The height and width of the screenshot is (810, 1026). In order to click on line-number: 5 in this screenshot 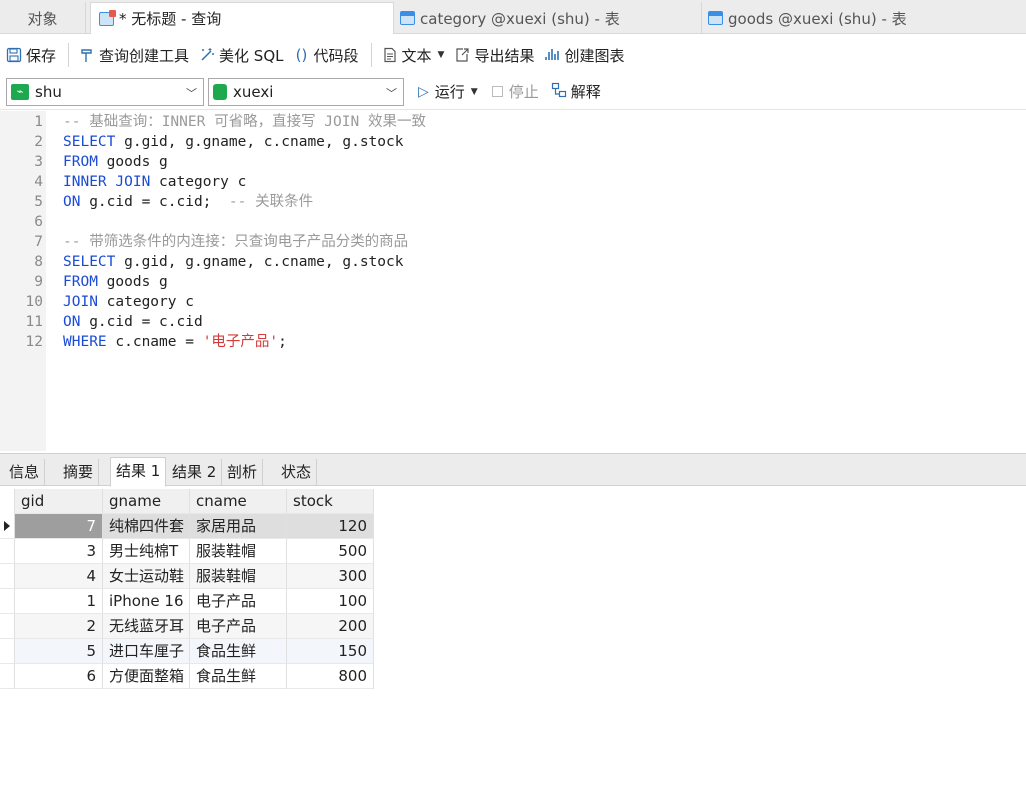, I will do `click(38, 202)`.